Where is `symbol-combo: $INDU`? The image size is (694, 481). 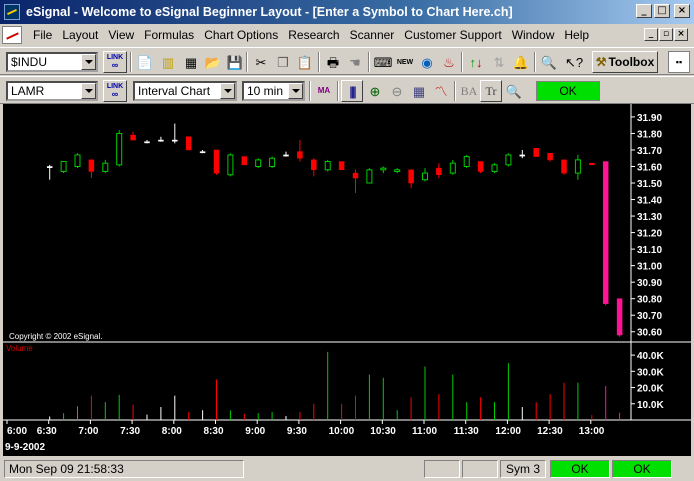 symbol-combo: $INDU is located at coordinates (52, 62).